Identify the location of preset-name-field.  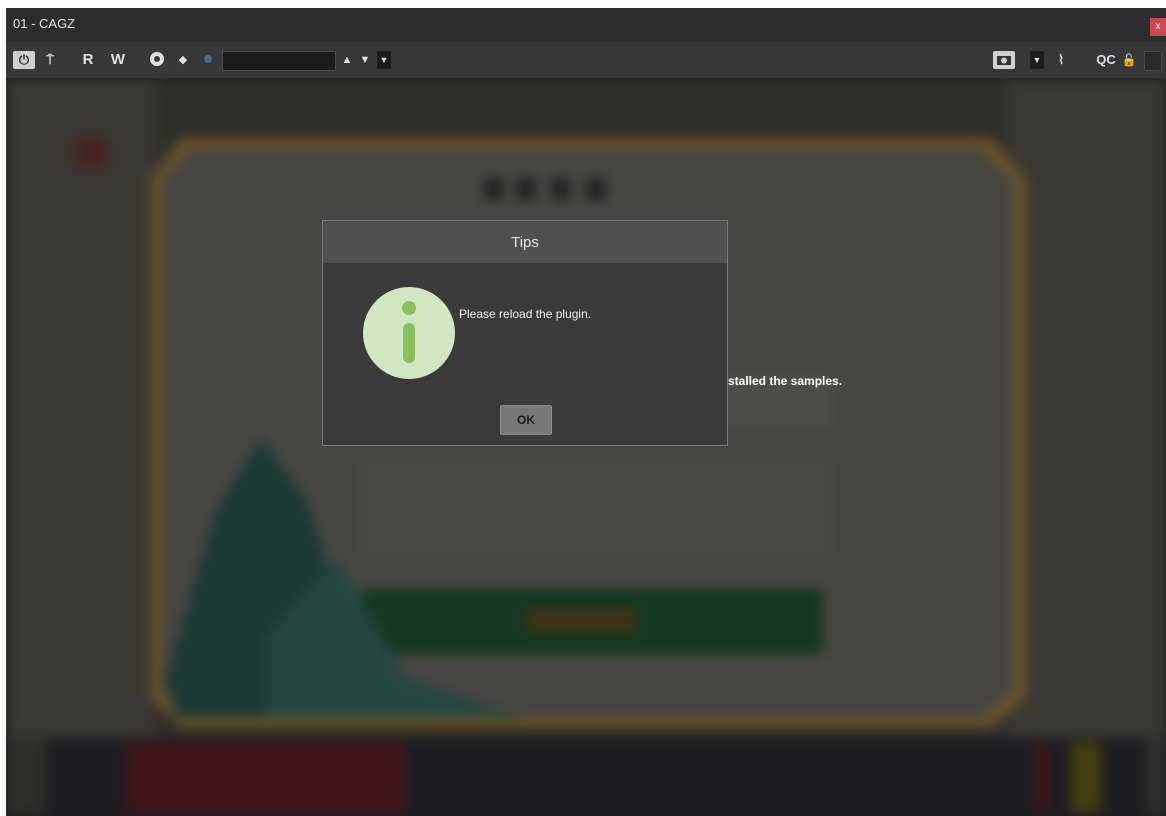
(279, 61).